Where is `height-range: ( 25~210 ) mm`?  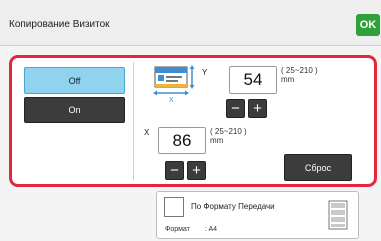 height-range: ( 25~210 ) mm is located at coordinates (299, 75).